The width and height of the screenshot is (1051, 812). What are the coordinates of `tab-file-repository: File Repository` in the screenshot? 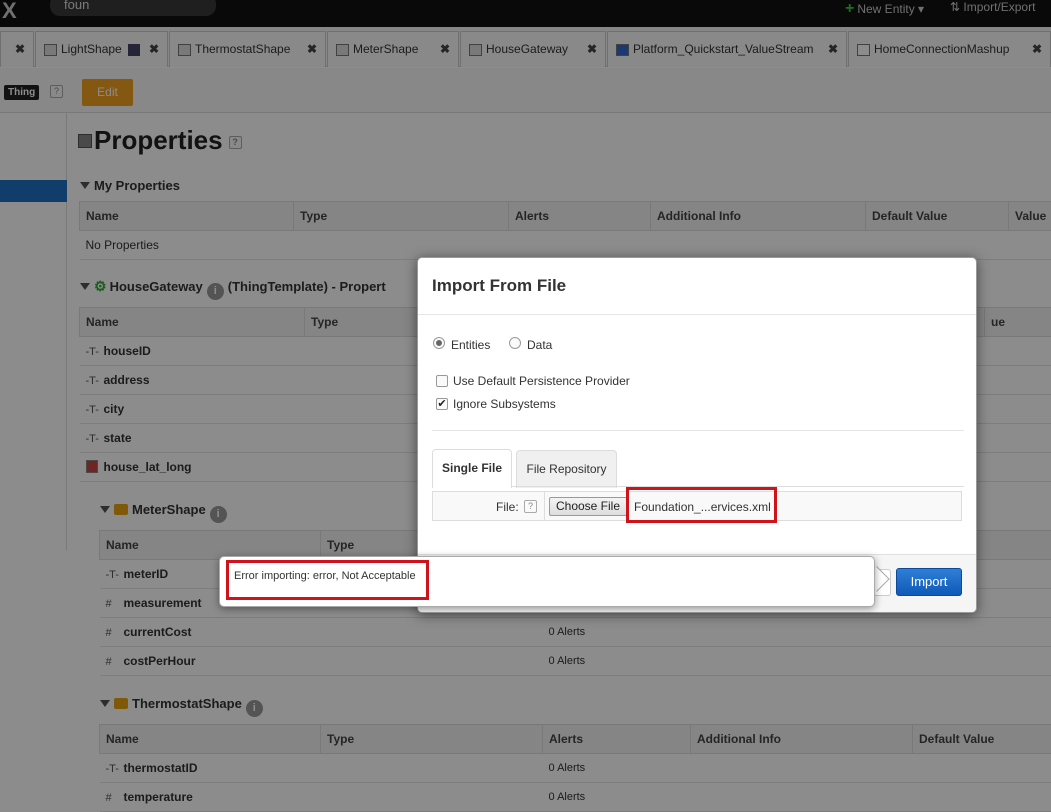 It's located at (566, 469).